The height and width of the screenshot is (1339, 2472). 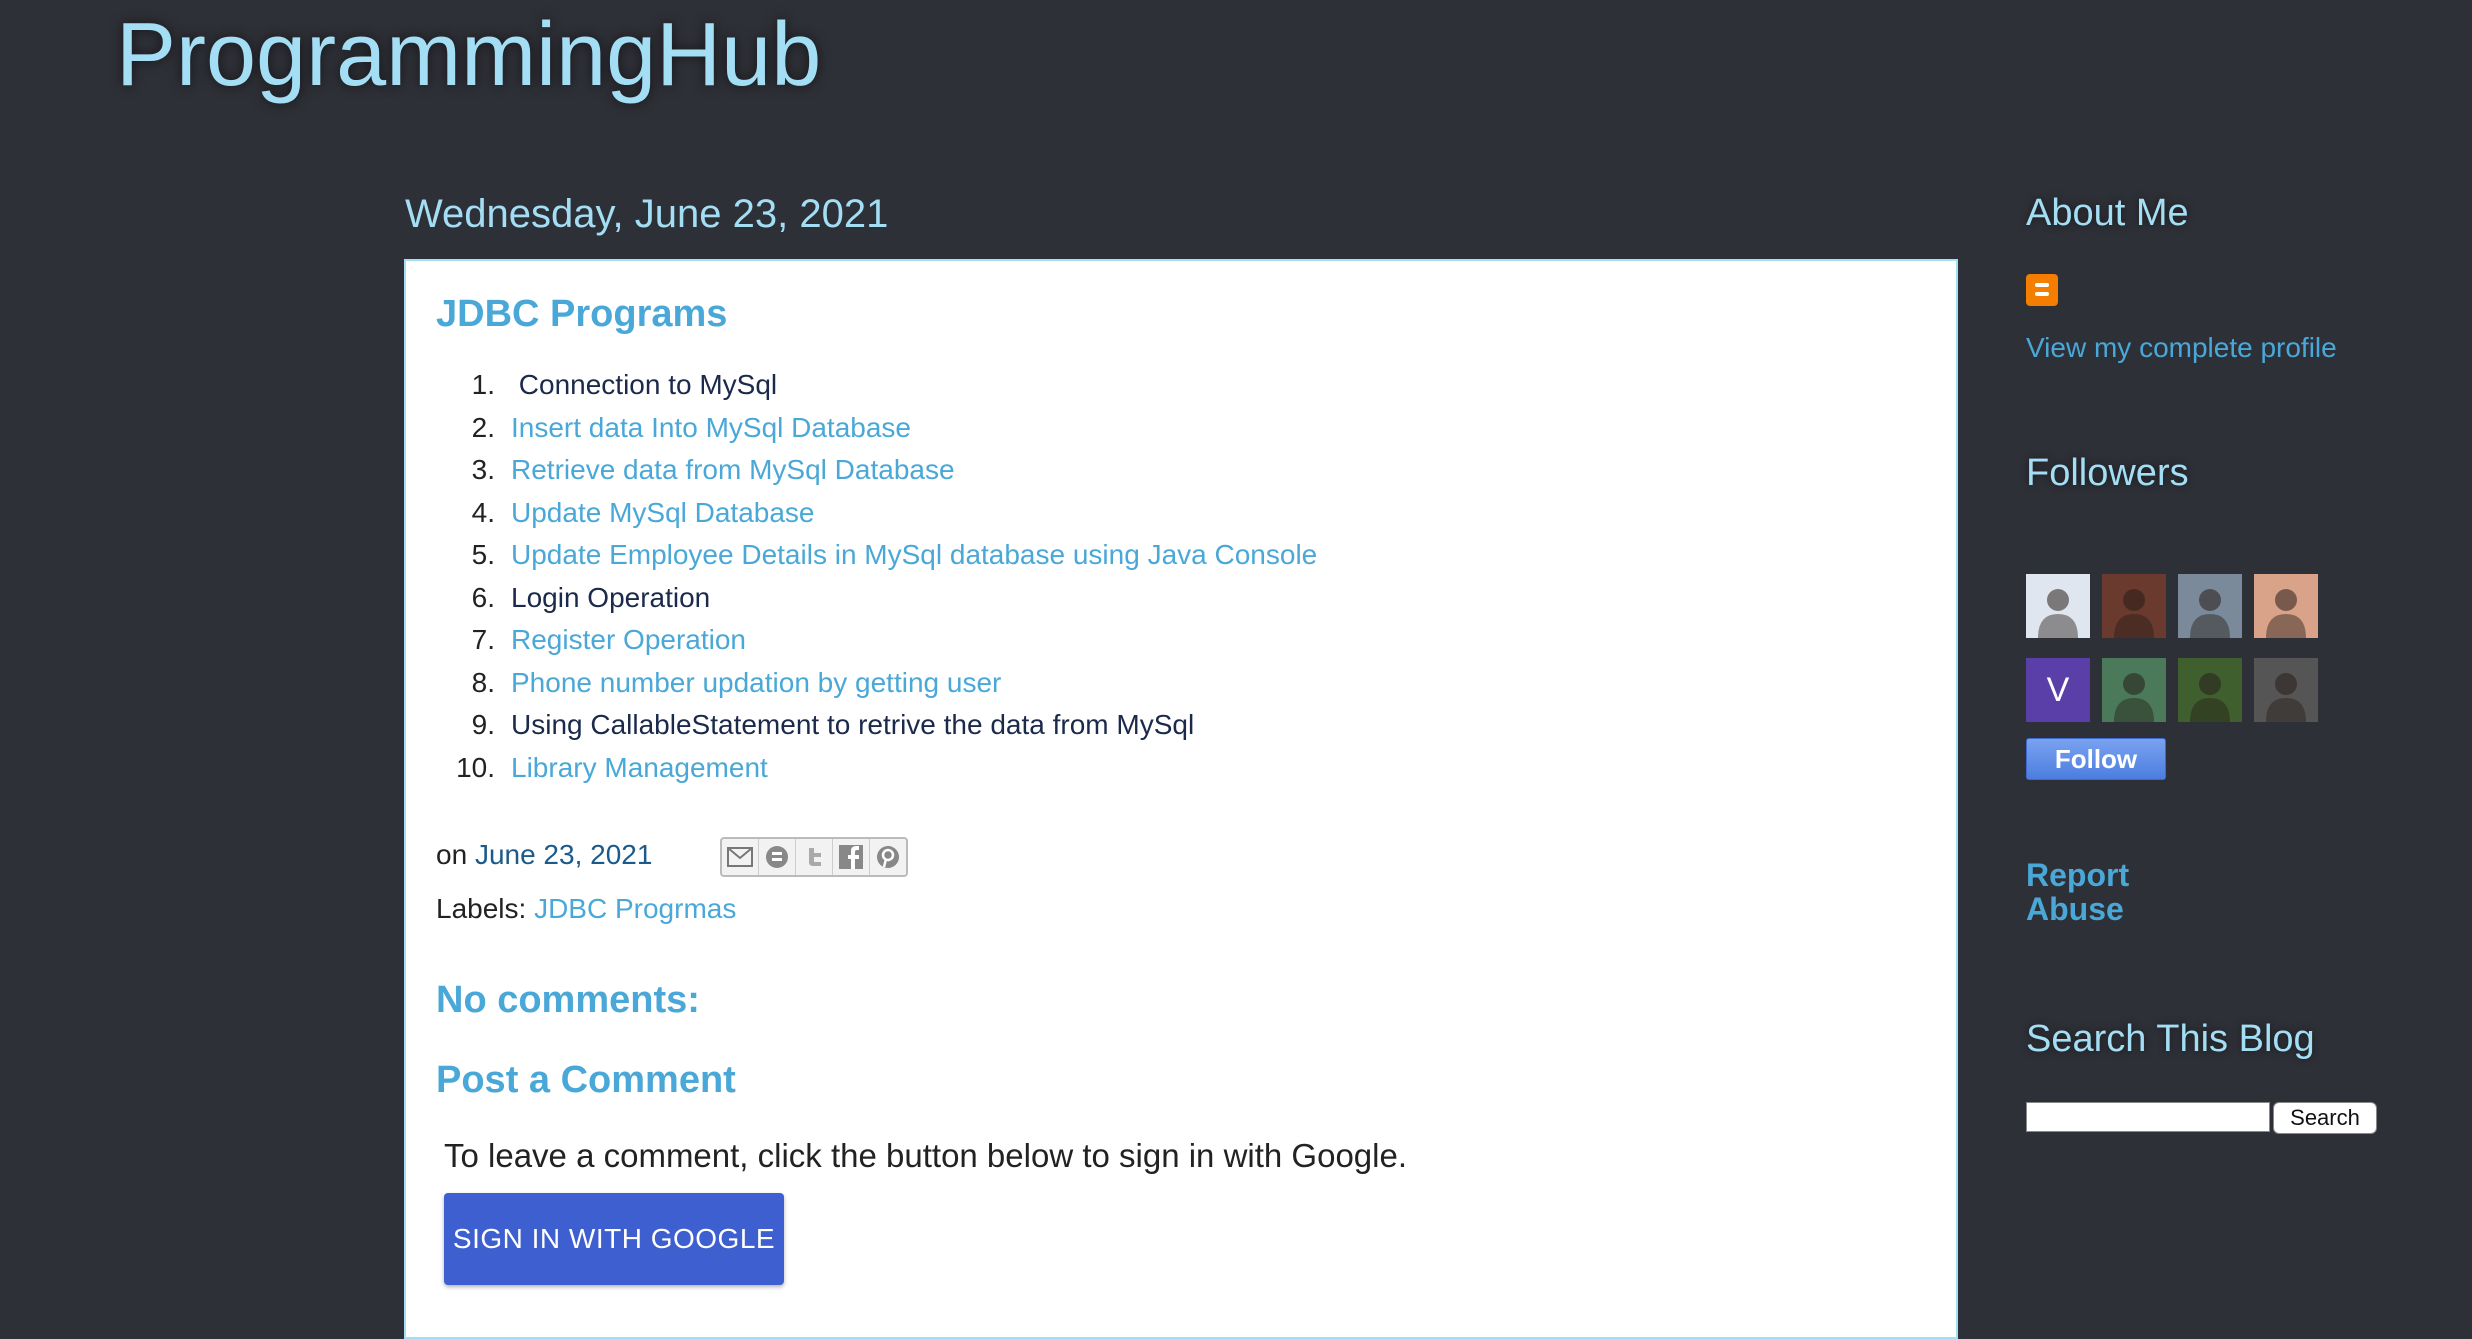 What do you see at coordinates (483, 427) in the screenshot?
I see `list-number: 2.` at bounding box center [483, 427].